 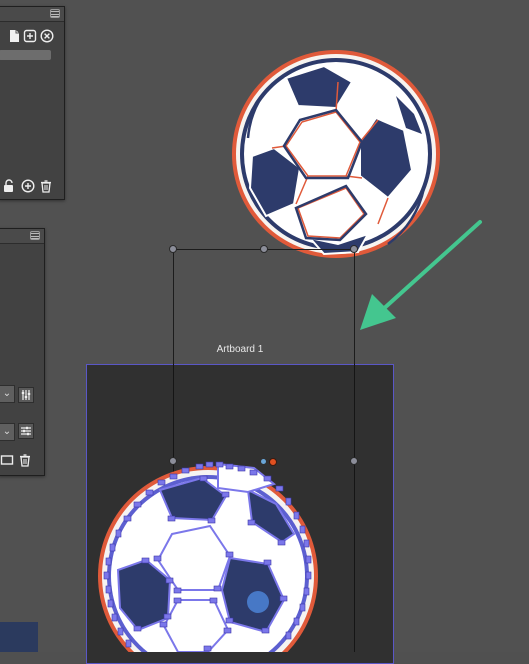 What do you see at coordinates (240, 349) in the screenshot?
I see `artboard-label: Artboard 1` at bounding box center [240, 349].